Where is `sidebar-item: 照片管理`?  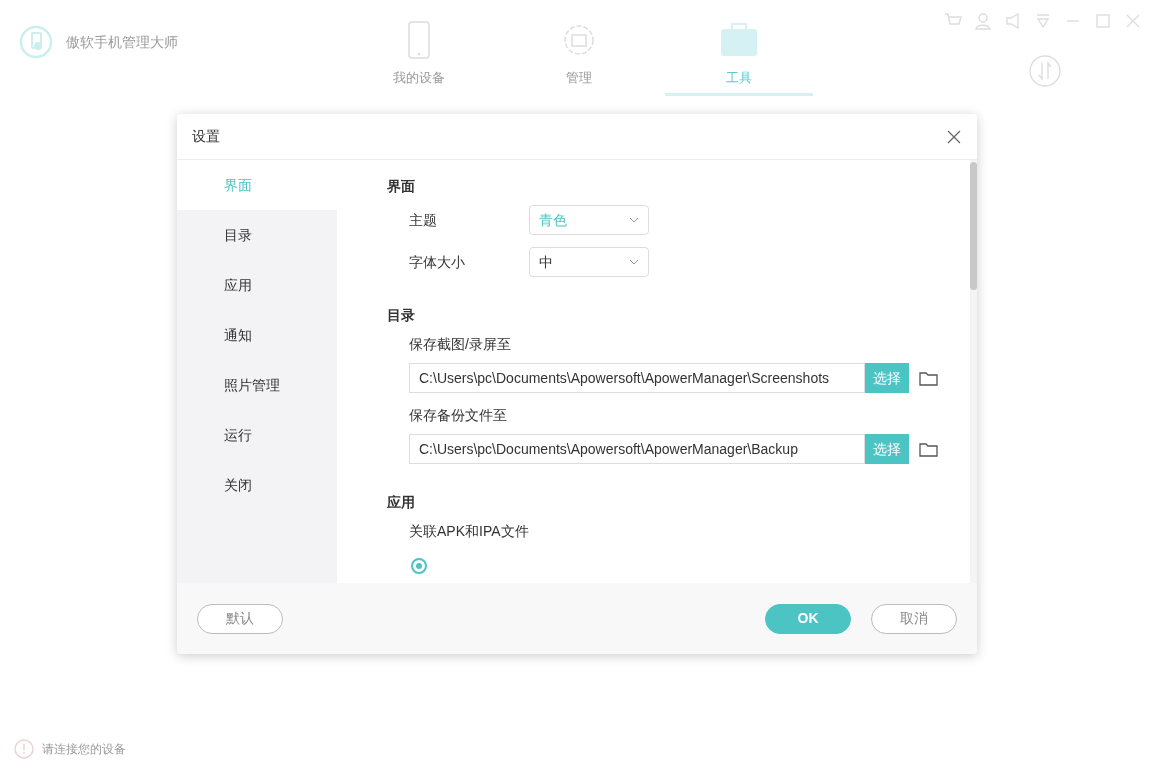
sidebar-item: 照片管理 is located at coordinates (257, 385).